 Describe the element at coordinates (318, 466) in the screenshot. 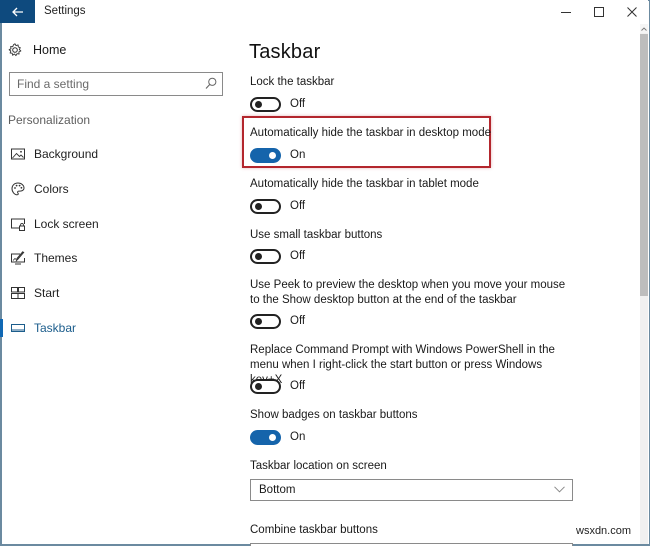

I see `setting-label-location: Taskbar location on screen` at that location.